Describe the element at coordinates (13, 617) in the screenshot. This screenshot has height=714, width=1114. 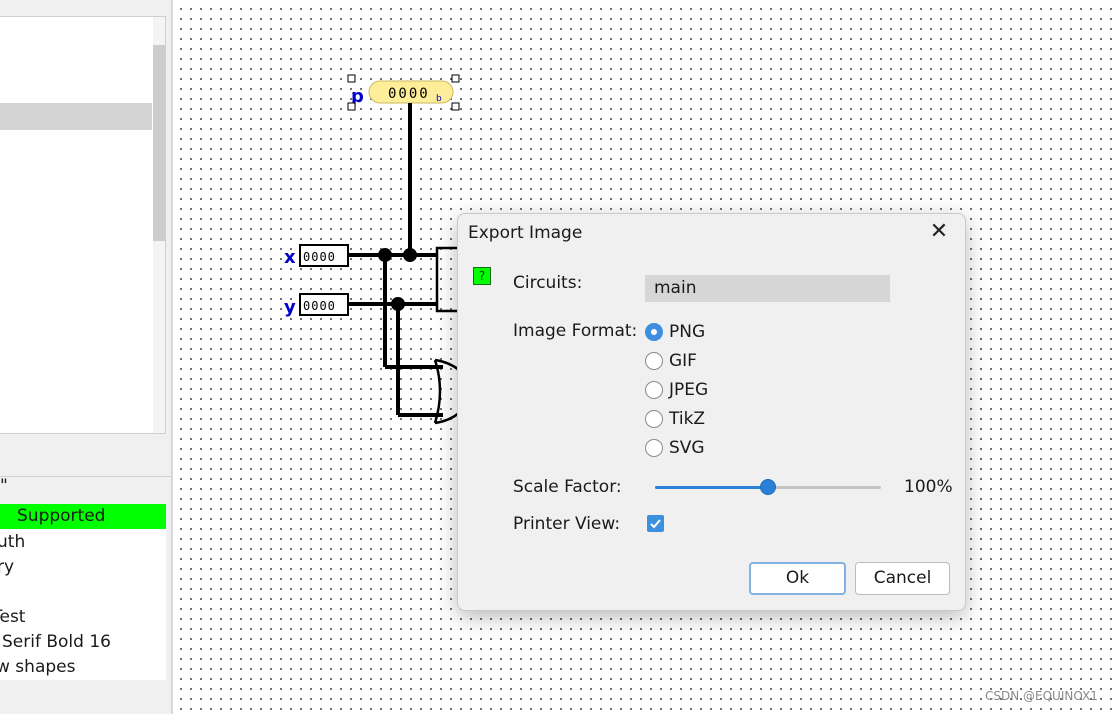
I see `property-value: Test` at that location.